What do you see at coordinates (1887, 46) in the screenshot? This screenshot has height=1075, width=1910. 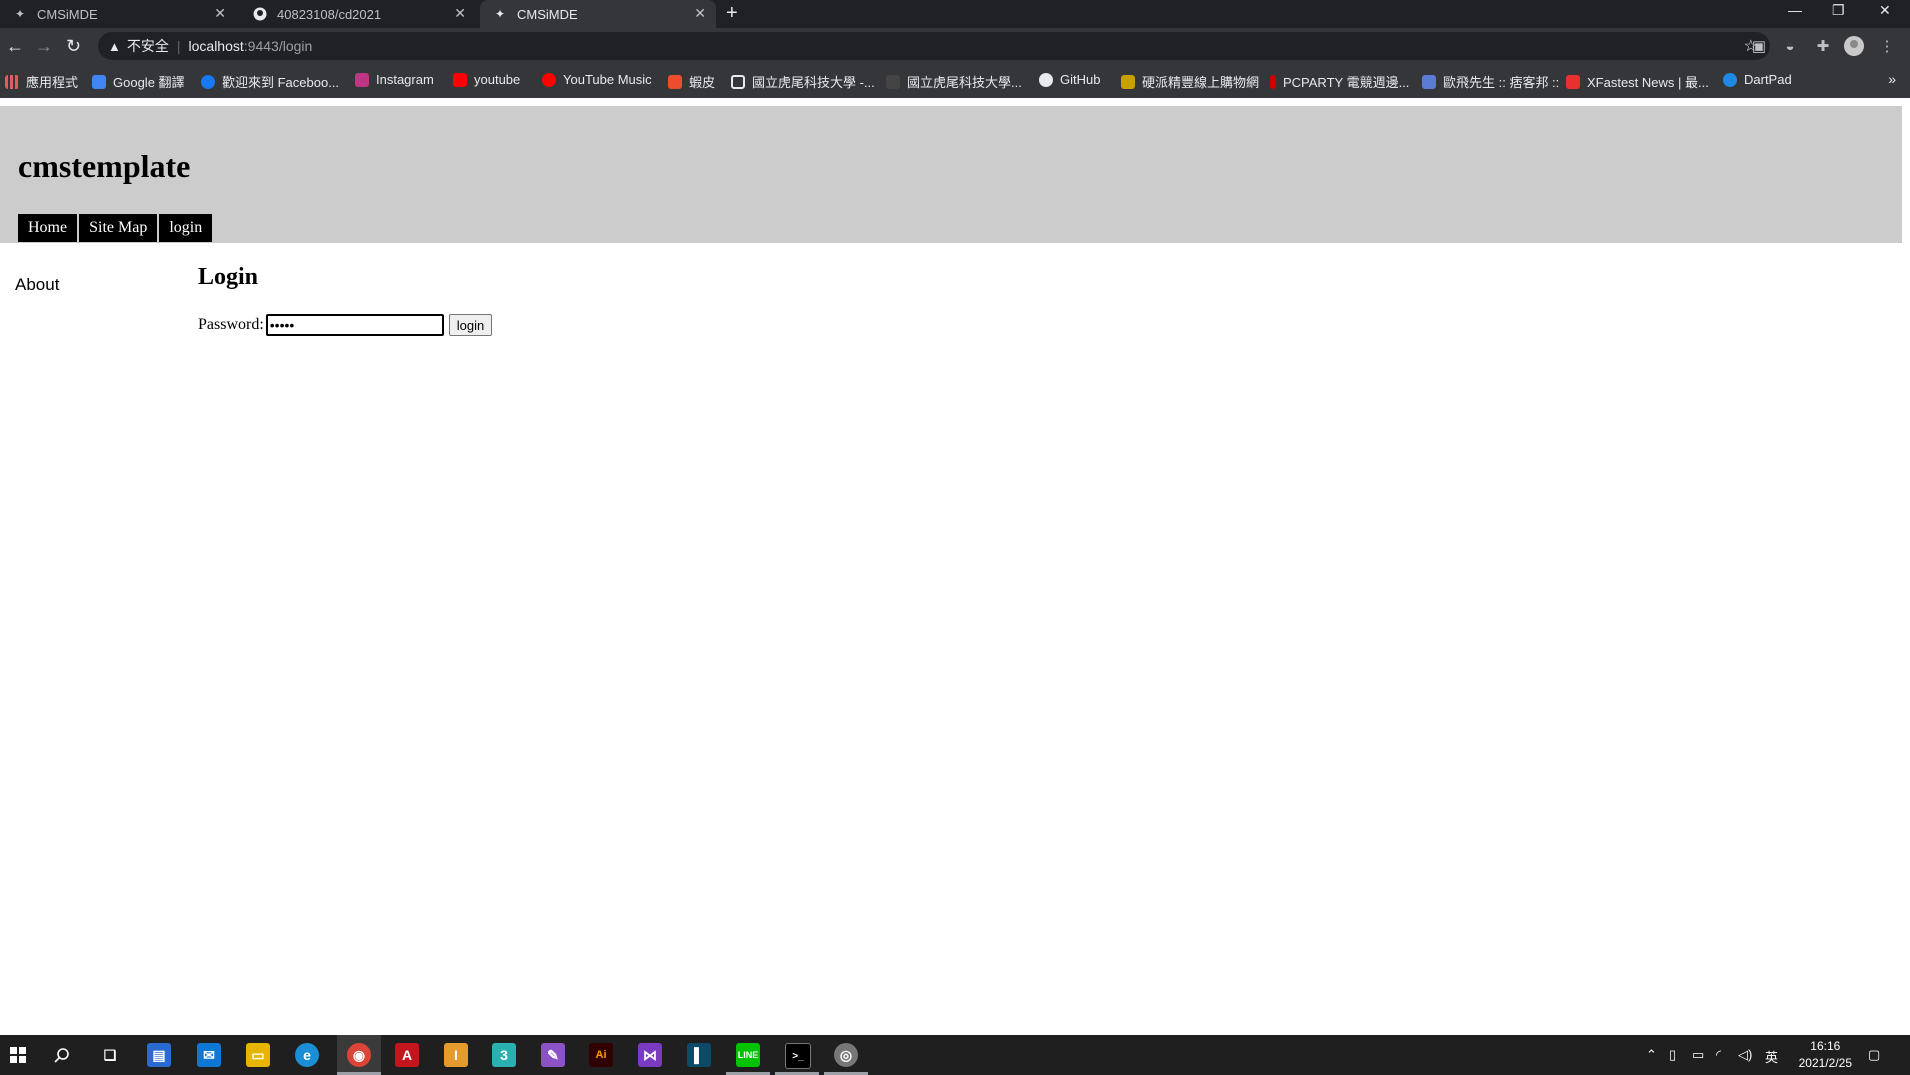 I see `browser-menu-icon: ⋮` at bounding box center [1887, 46].